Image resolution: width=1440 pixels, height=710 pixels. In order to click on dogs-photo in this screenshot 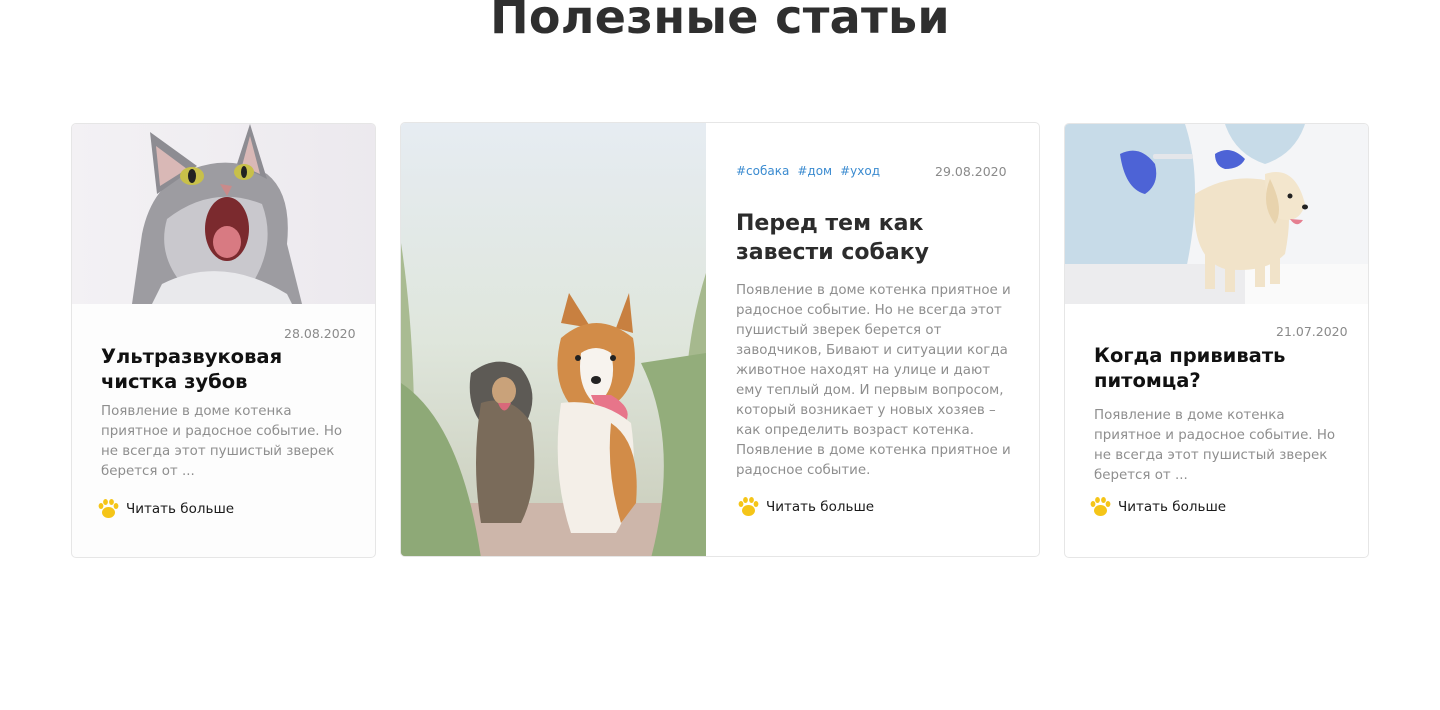, I will do `click(553, 339)`.